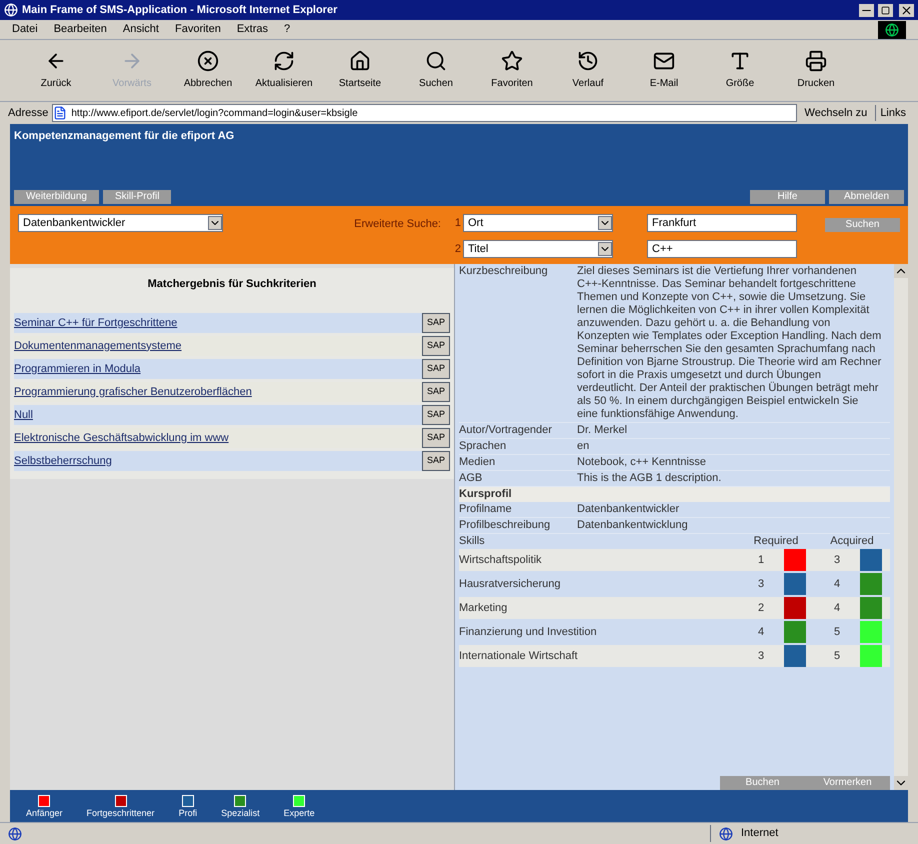  I want to click on field-label: Profilname, so click(486, 509).